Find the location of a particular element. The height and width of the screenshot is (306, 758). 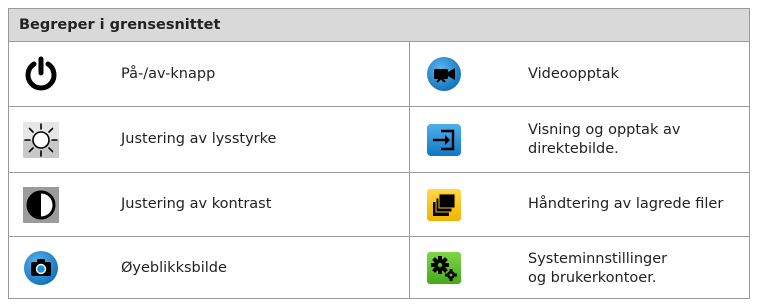

table-header: Begreper i grensesnittet is located at coordinates (379, 25).